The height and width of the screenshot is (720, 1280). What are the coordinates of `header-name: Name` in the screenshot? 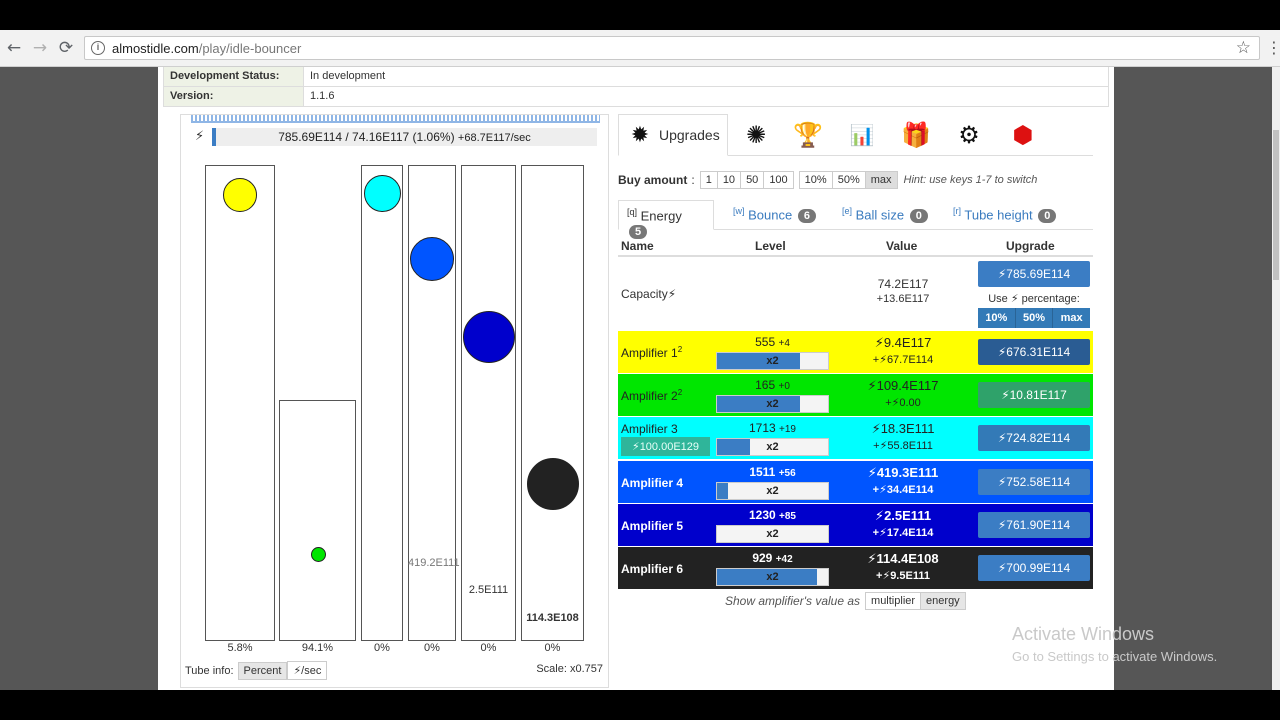 It's located at (637, 246).